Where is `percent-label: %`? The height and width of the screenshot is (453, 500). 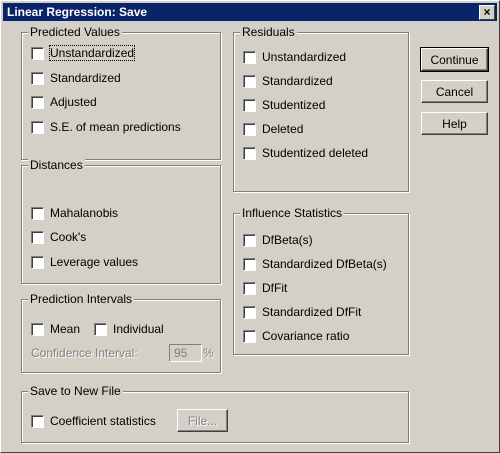 percent-label: % is located at coordinates (208, 353).